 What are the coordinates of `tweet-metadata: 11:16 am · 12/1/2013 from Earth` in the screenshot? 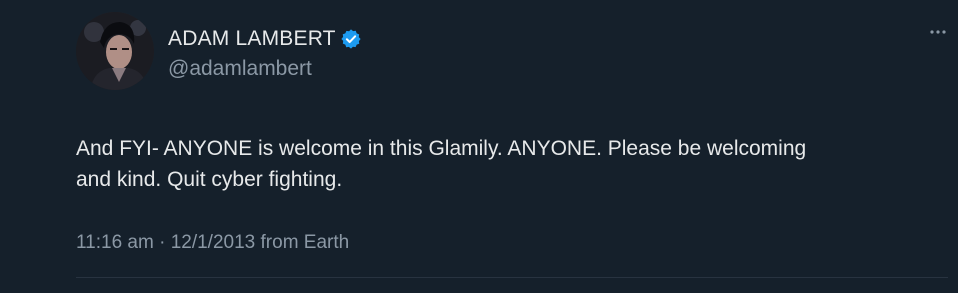 It's located at (212, 243).